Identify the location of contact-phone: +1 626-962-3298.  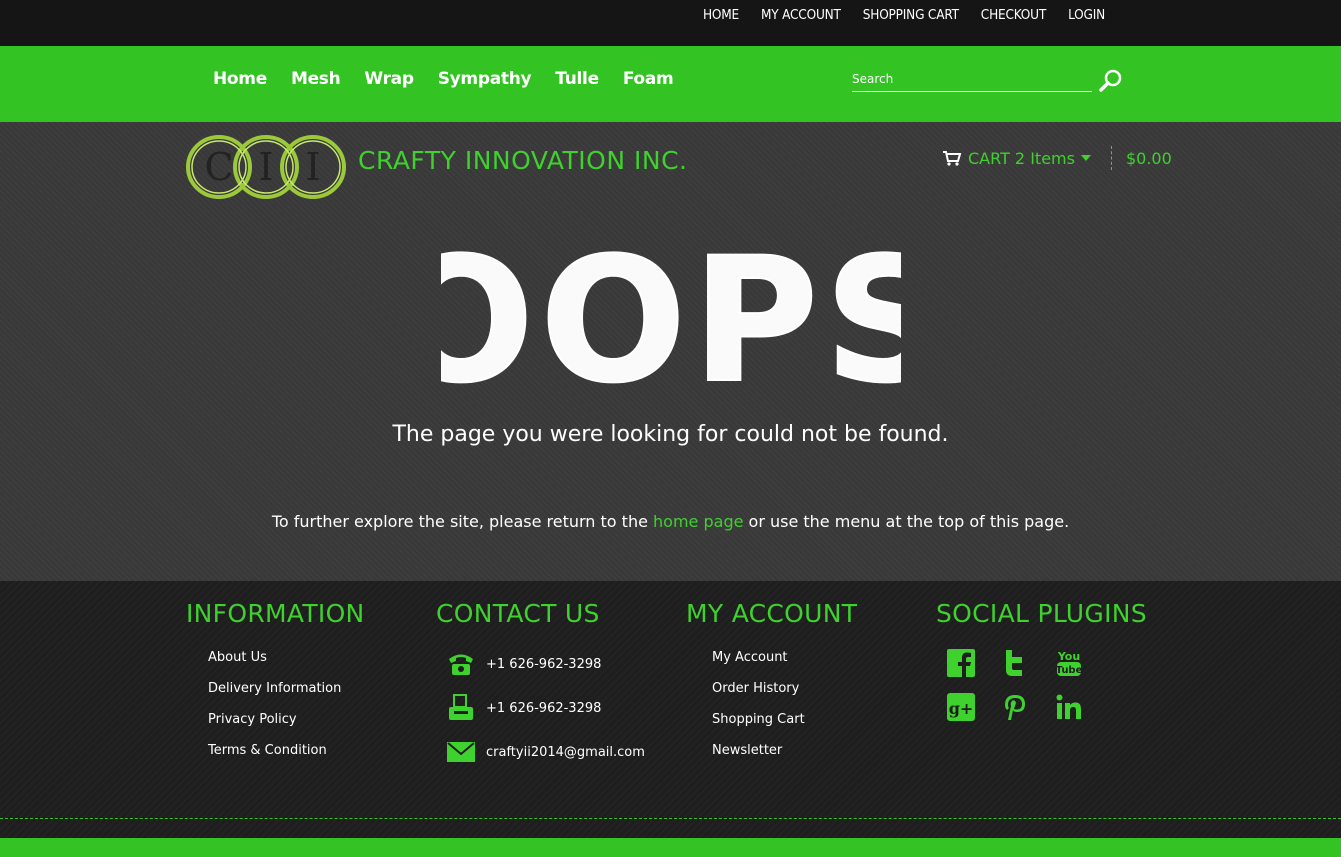
(540, 664).